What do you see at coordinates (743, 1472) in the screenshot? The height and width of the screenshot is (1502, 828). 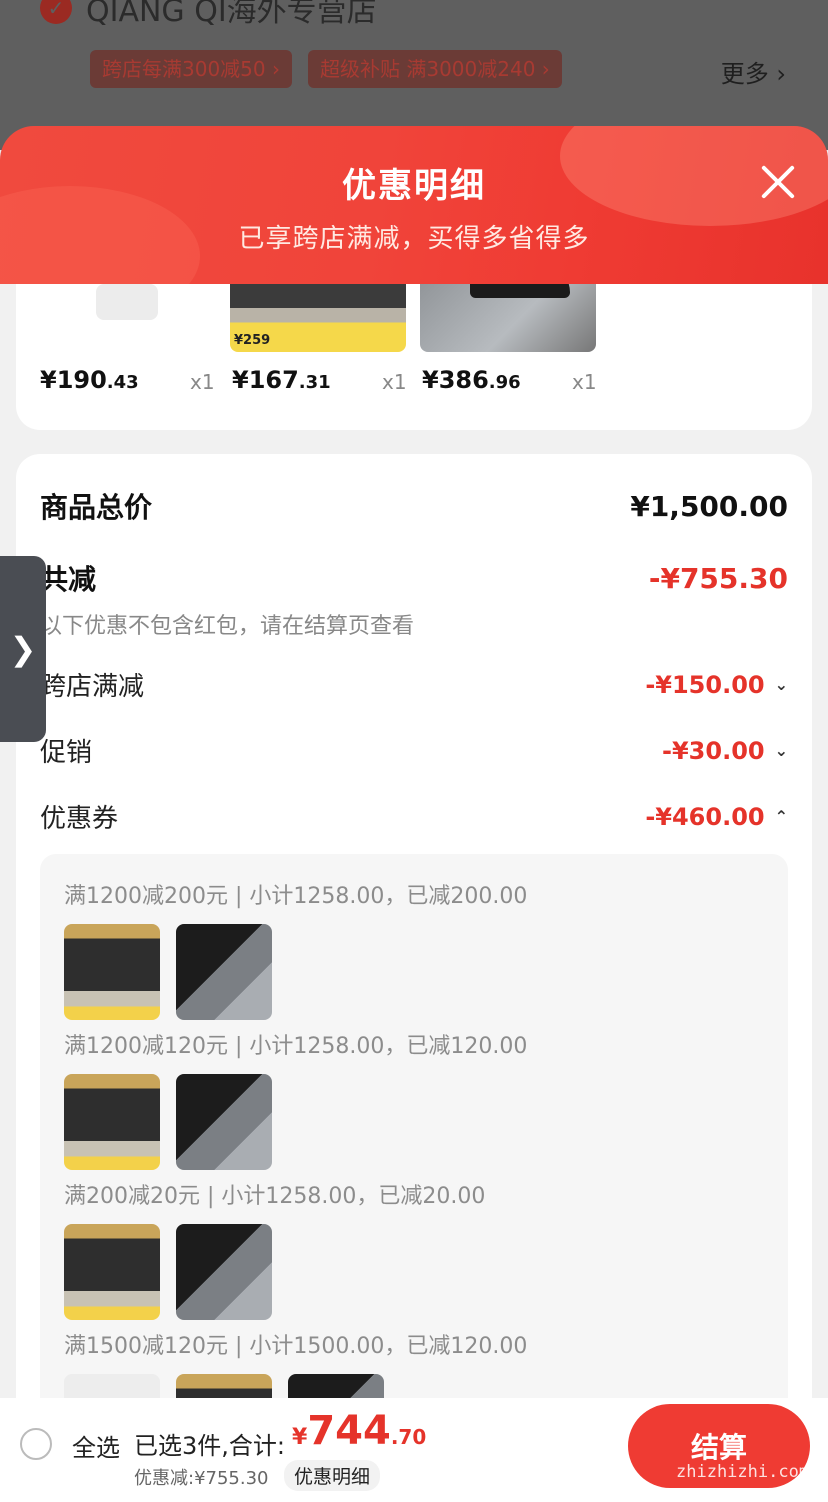 I see `watermark: zhizhizhi.com` at bounding box center [743, 1472].